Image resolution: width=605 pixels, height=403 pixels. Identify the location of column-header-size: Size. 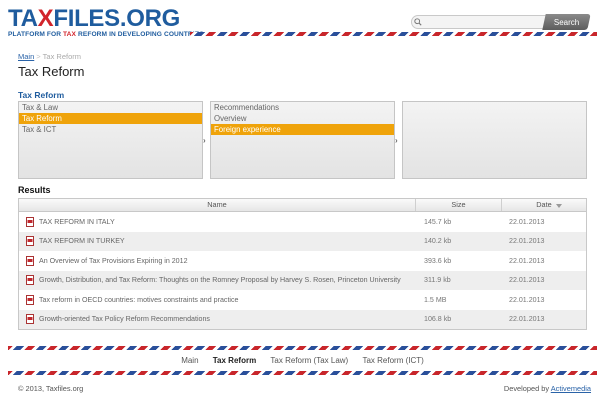
(459, 205).